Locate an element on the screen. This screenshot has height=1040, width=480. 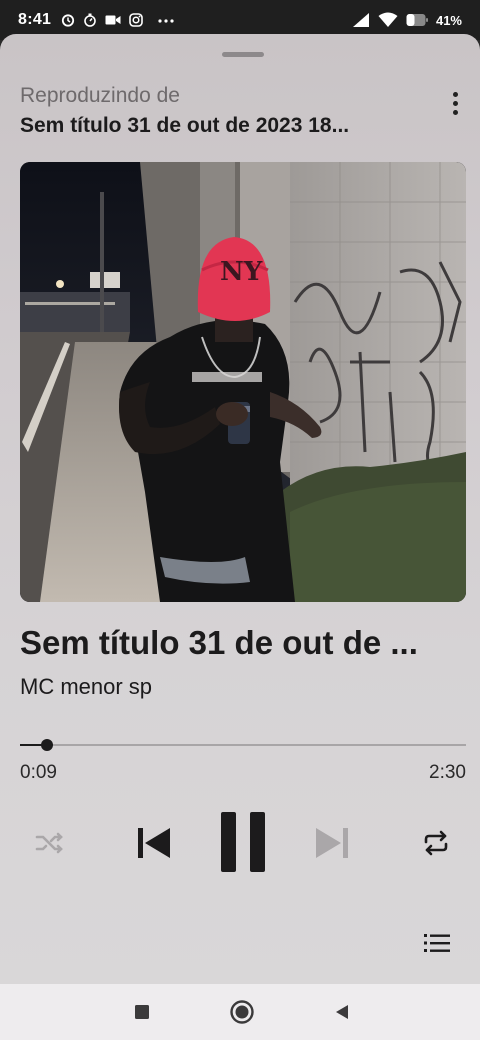
queue-icon is located at coordinates (437, 943).